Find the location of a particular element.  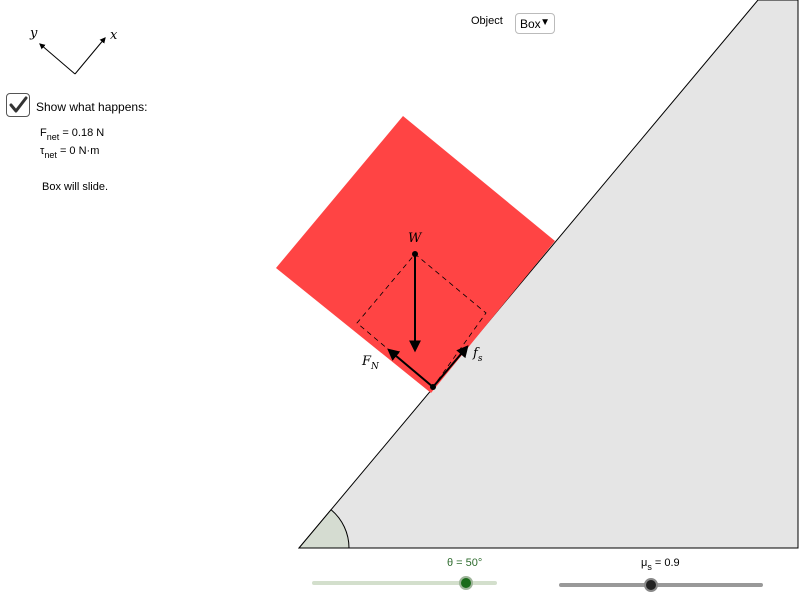

net-force-readout: Fnet = 0.18 N is located at coordinates (72, 134).